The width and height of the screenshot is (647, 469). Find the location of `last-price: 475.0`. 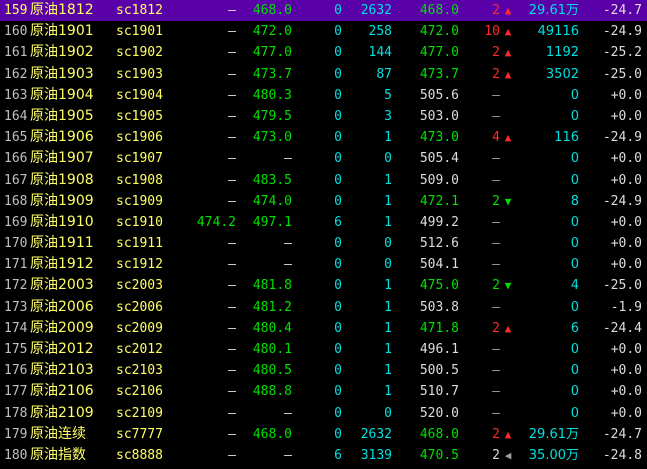

last-price: 475.0 is located at coordinates (439, 286).